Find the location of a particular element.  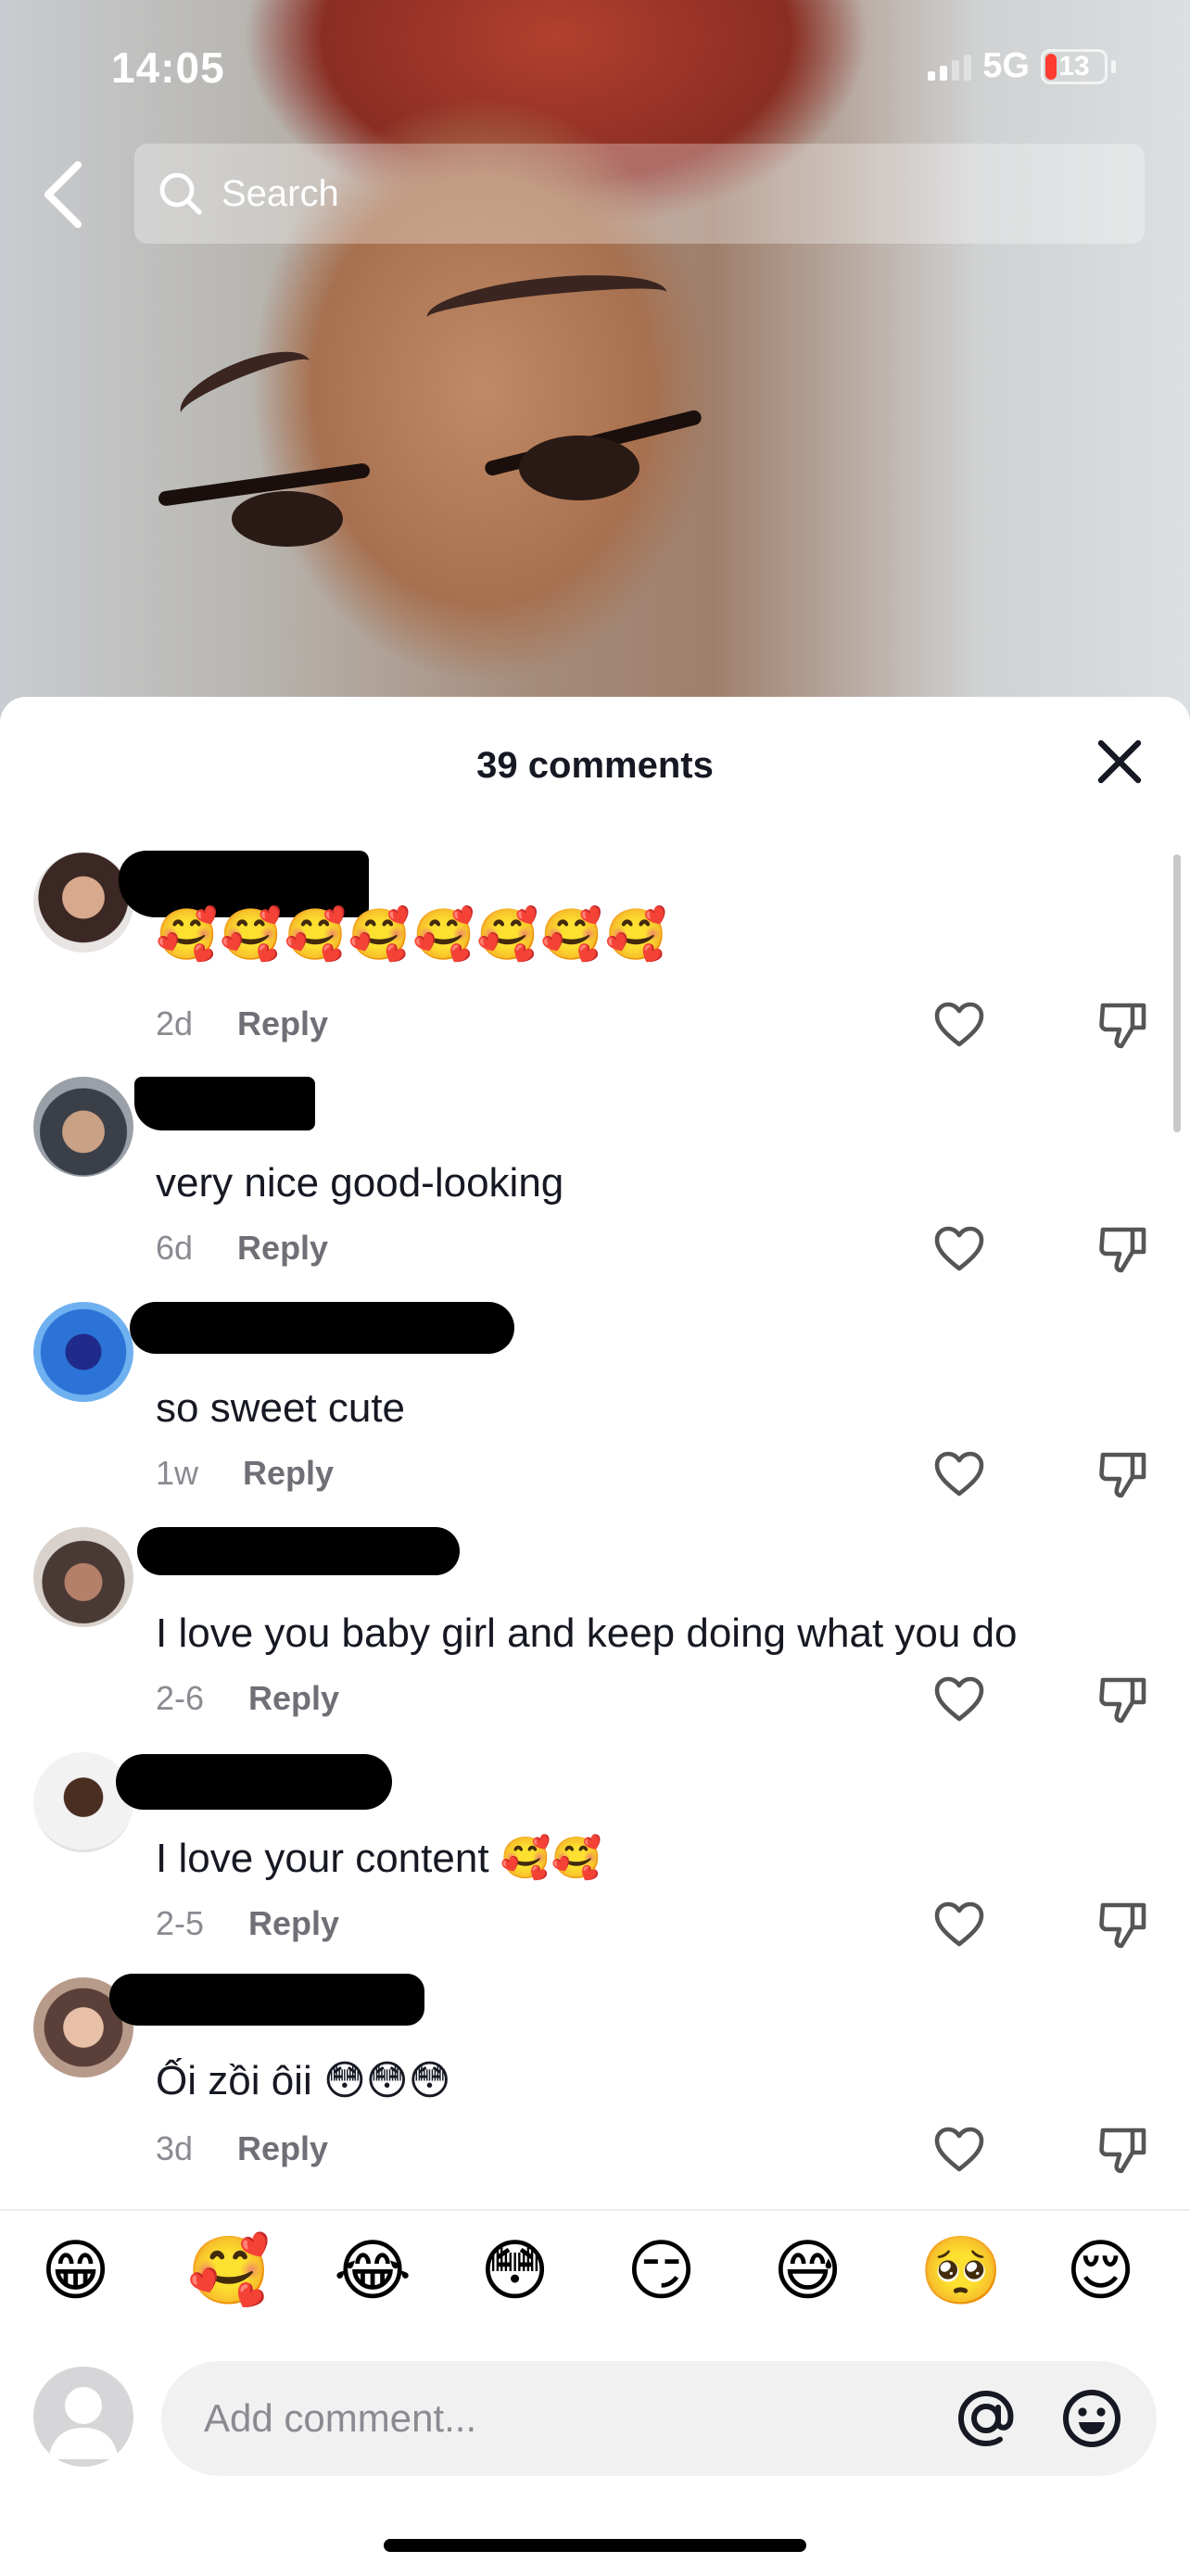

comment-age: 2-5 is located at coordinates (180, 1923).